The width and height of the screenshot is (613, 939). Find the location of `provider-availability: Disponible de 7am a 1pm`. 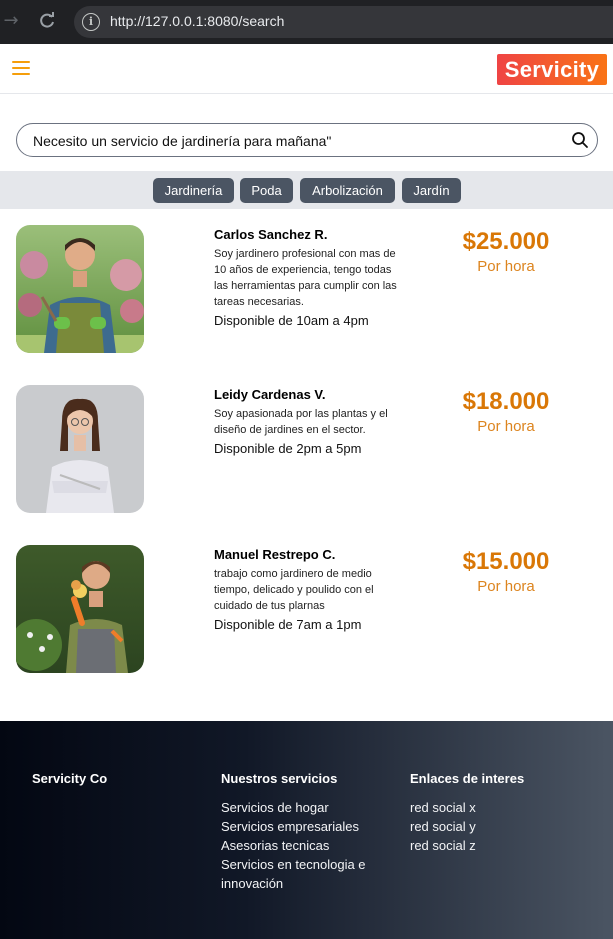

provider-availability: Disponible de 7am a 1pm is located at coordinates (288, 624).